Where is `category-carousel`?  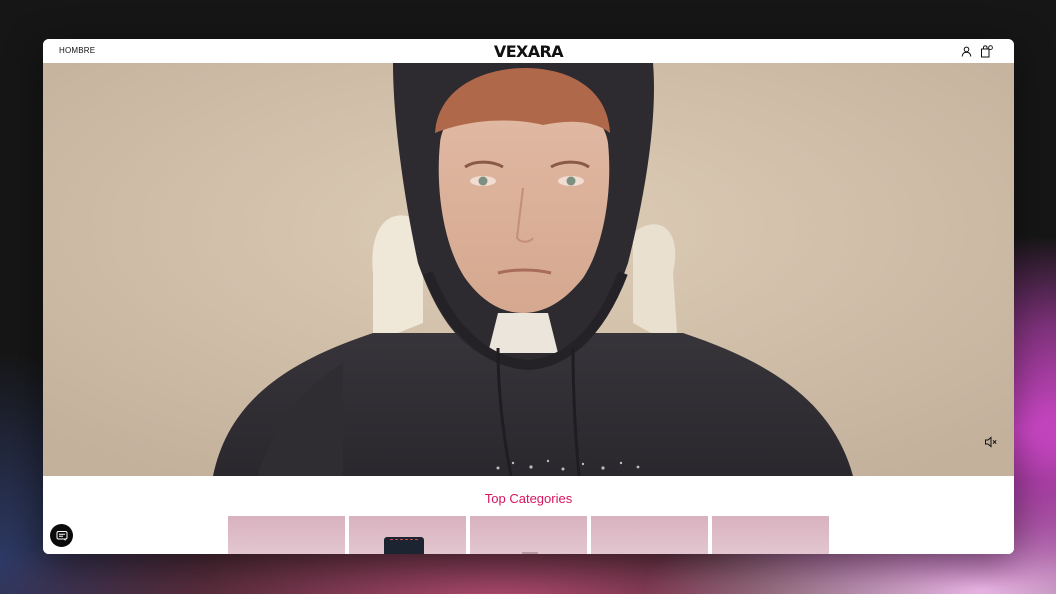 category-carousel is located at coordinates (528, 535).